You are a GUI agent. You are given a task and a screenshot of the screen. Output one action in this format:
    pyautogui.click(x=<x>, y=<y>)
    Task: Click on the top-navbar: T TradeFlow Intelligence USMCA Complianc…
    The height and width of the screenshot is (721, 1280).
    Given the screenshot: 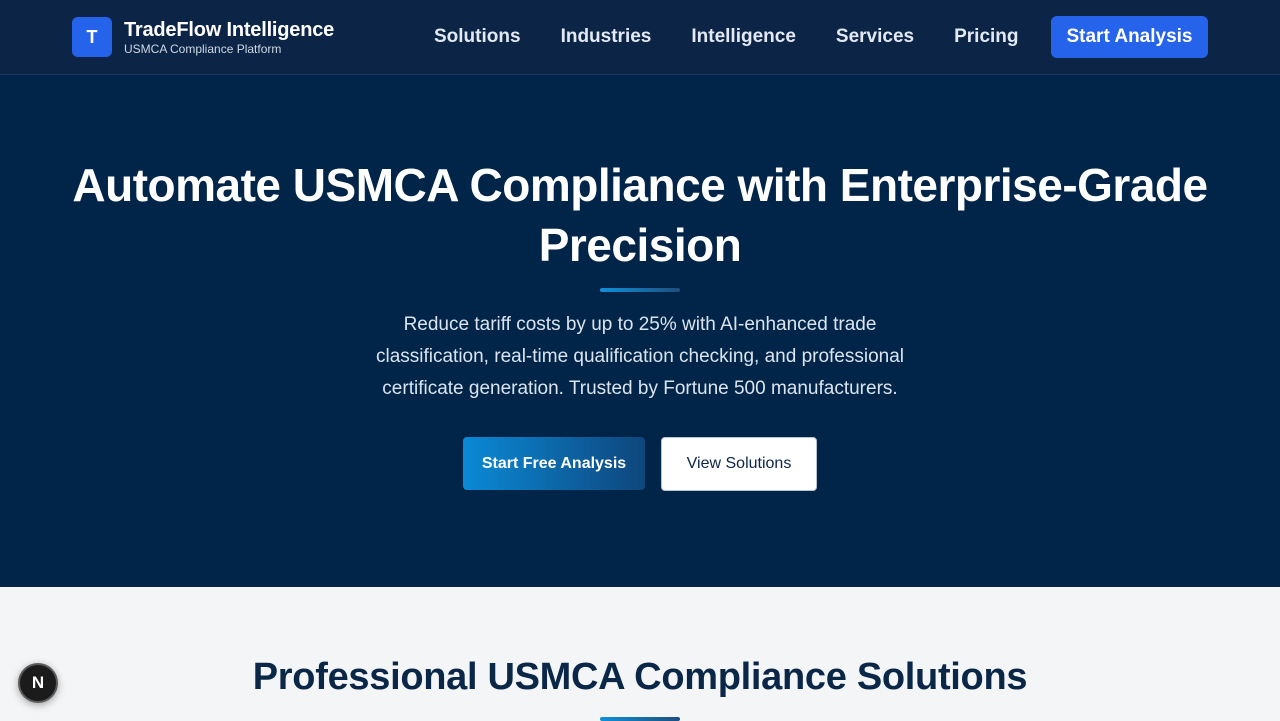 What is the action you would take?
    pyautogui.click(x=640, y=37)
    